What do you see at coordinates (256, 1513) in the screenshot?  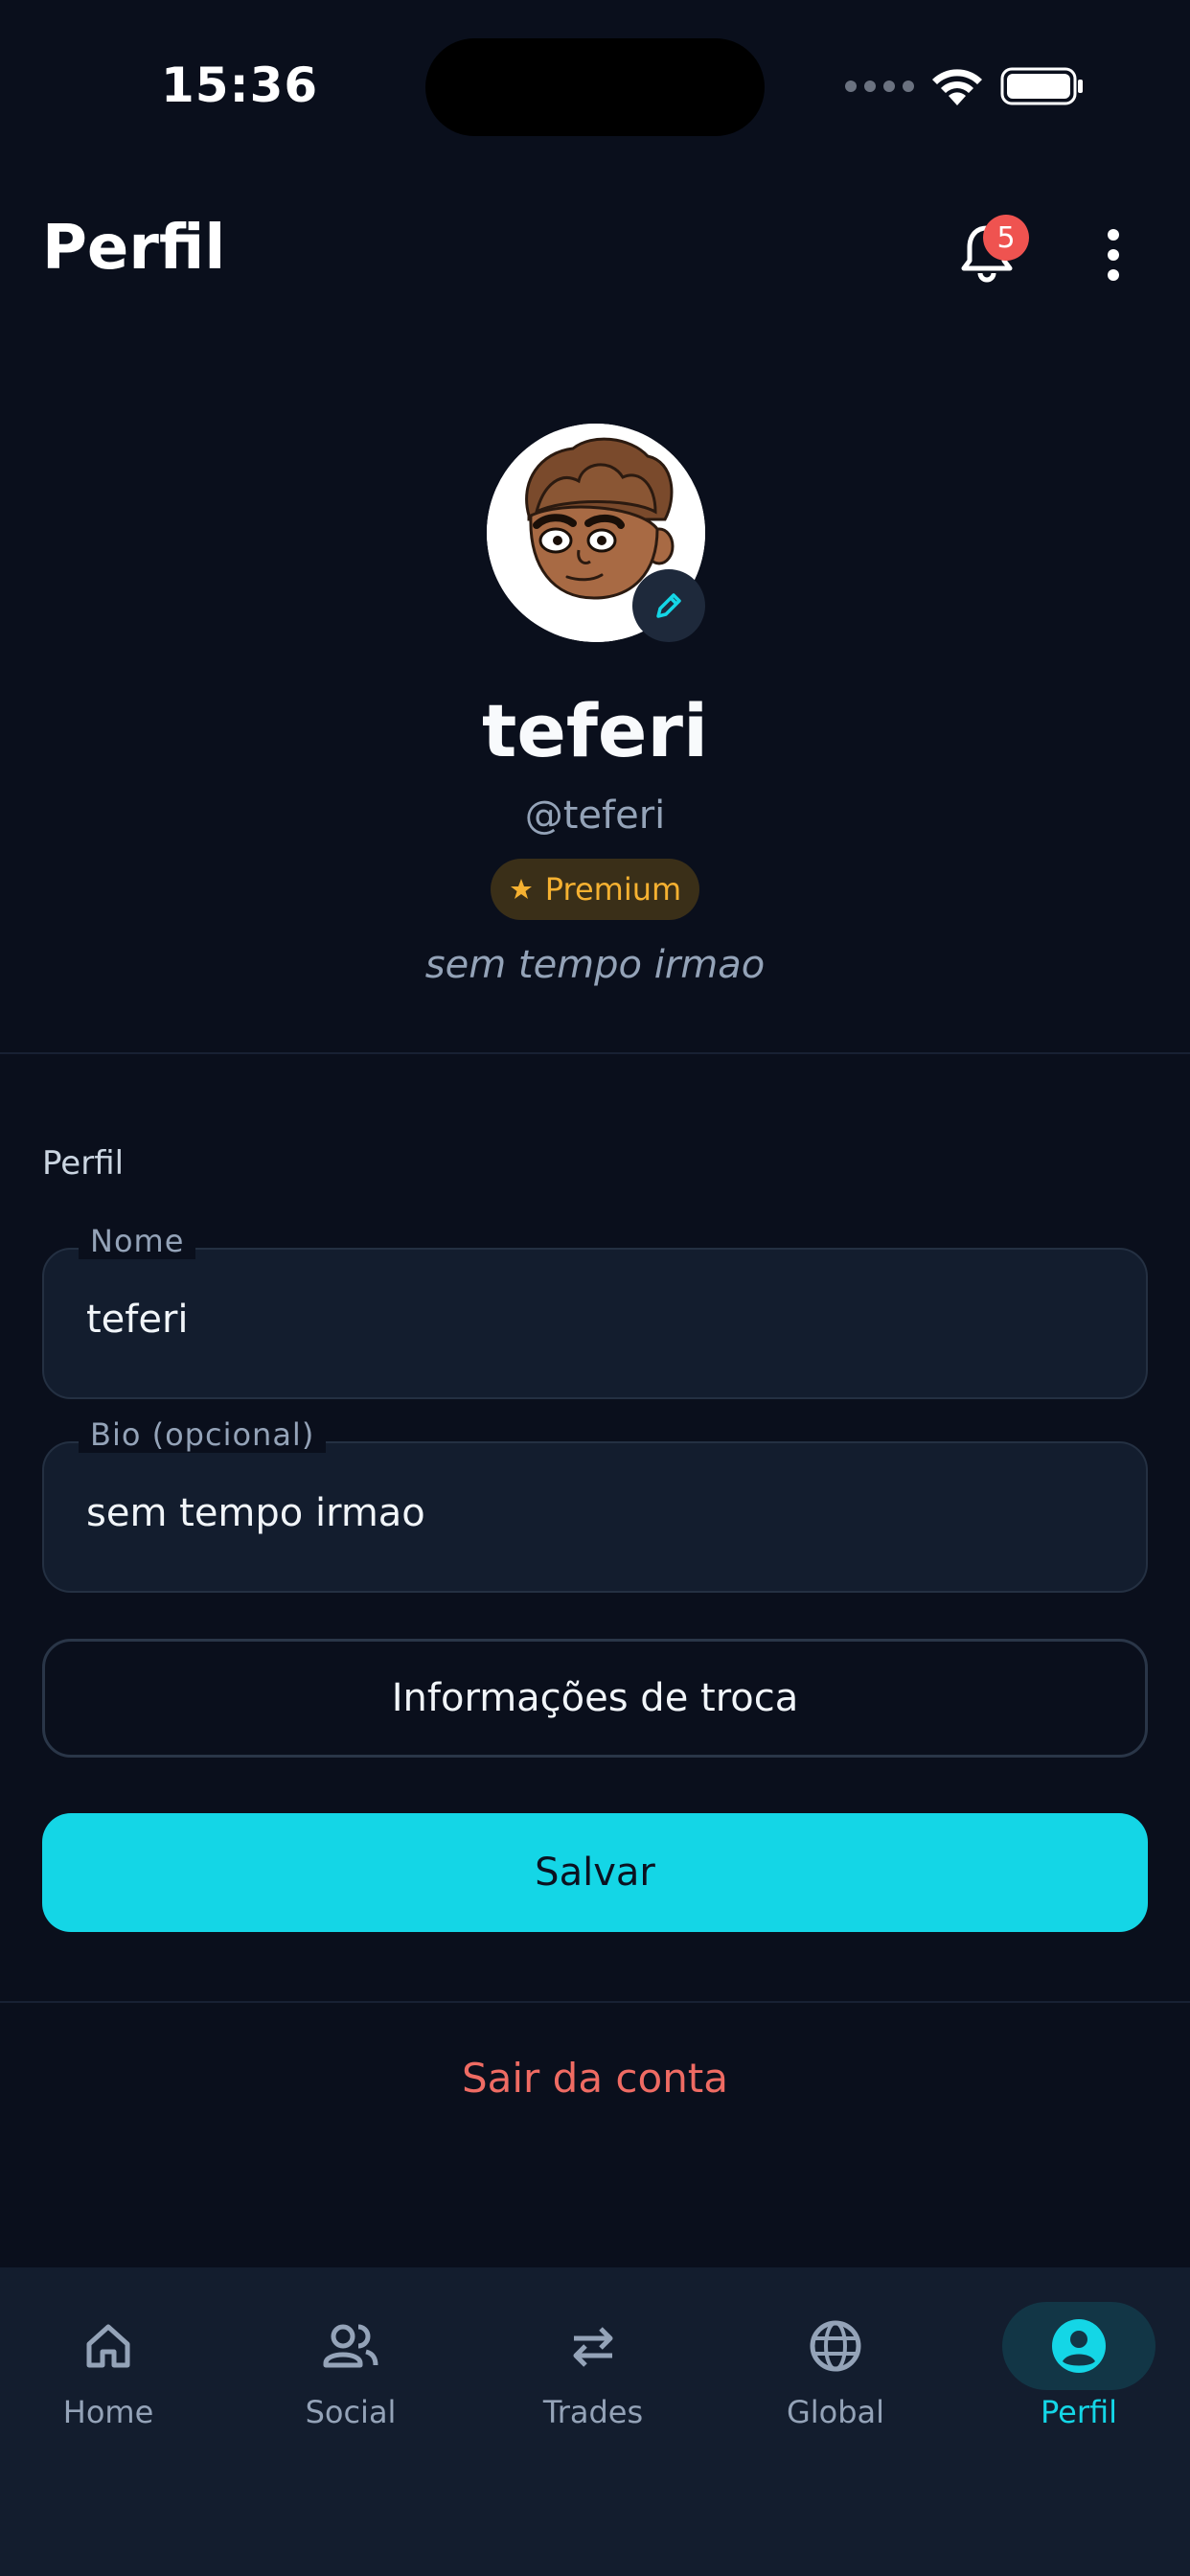 I see `bio-field-value: sem tempo irmao` at bounding box center [256, 1513].